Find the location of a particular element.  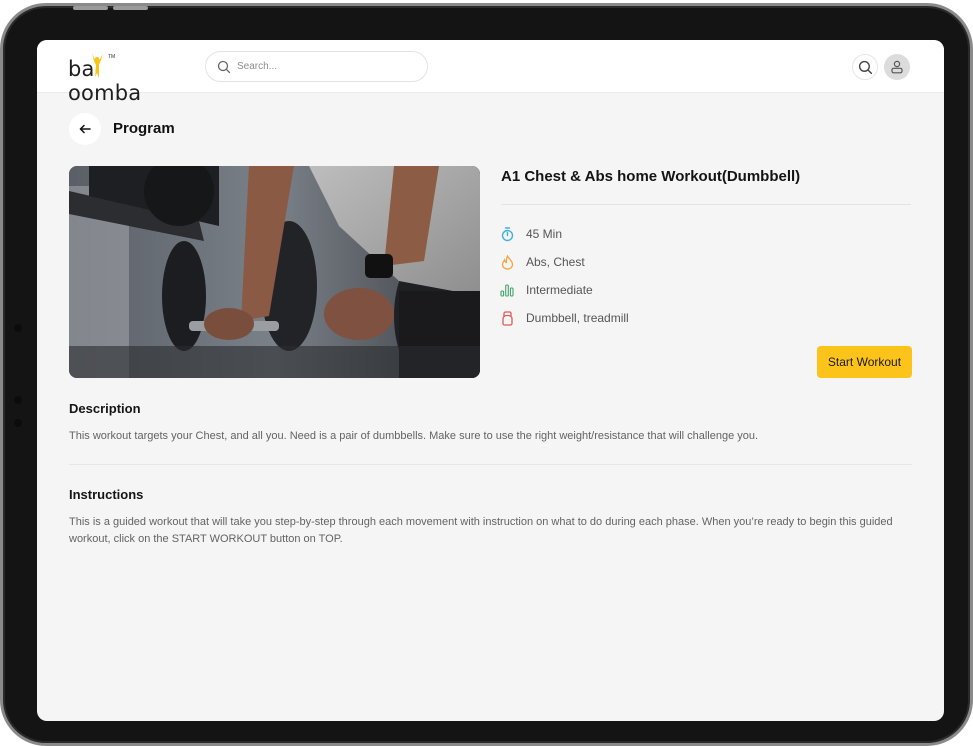

back-button is located at coordinates (85, 129).